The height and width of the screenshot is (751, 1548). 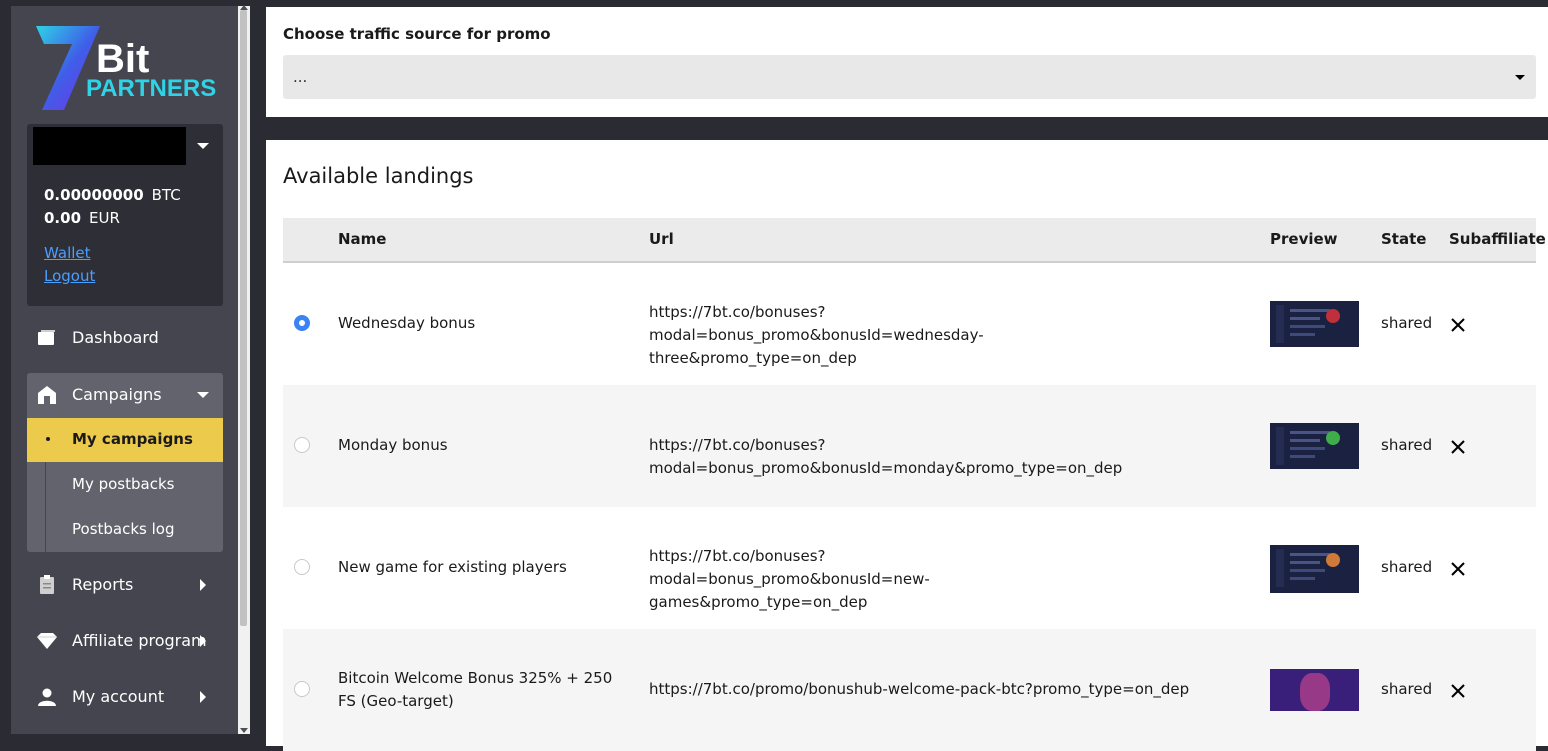 I want to click on logo-partners-text: PARTNERS, so click(x=151, y=88).